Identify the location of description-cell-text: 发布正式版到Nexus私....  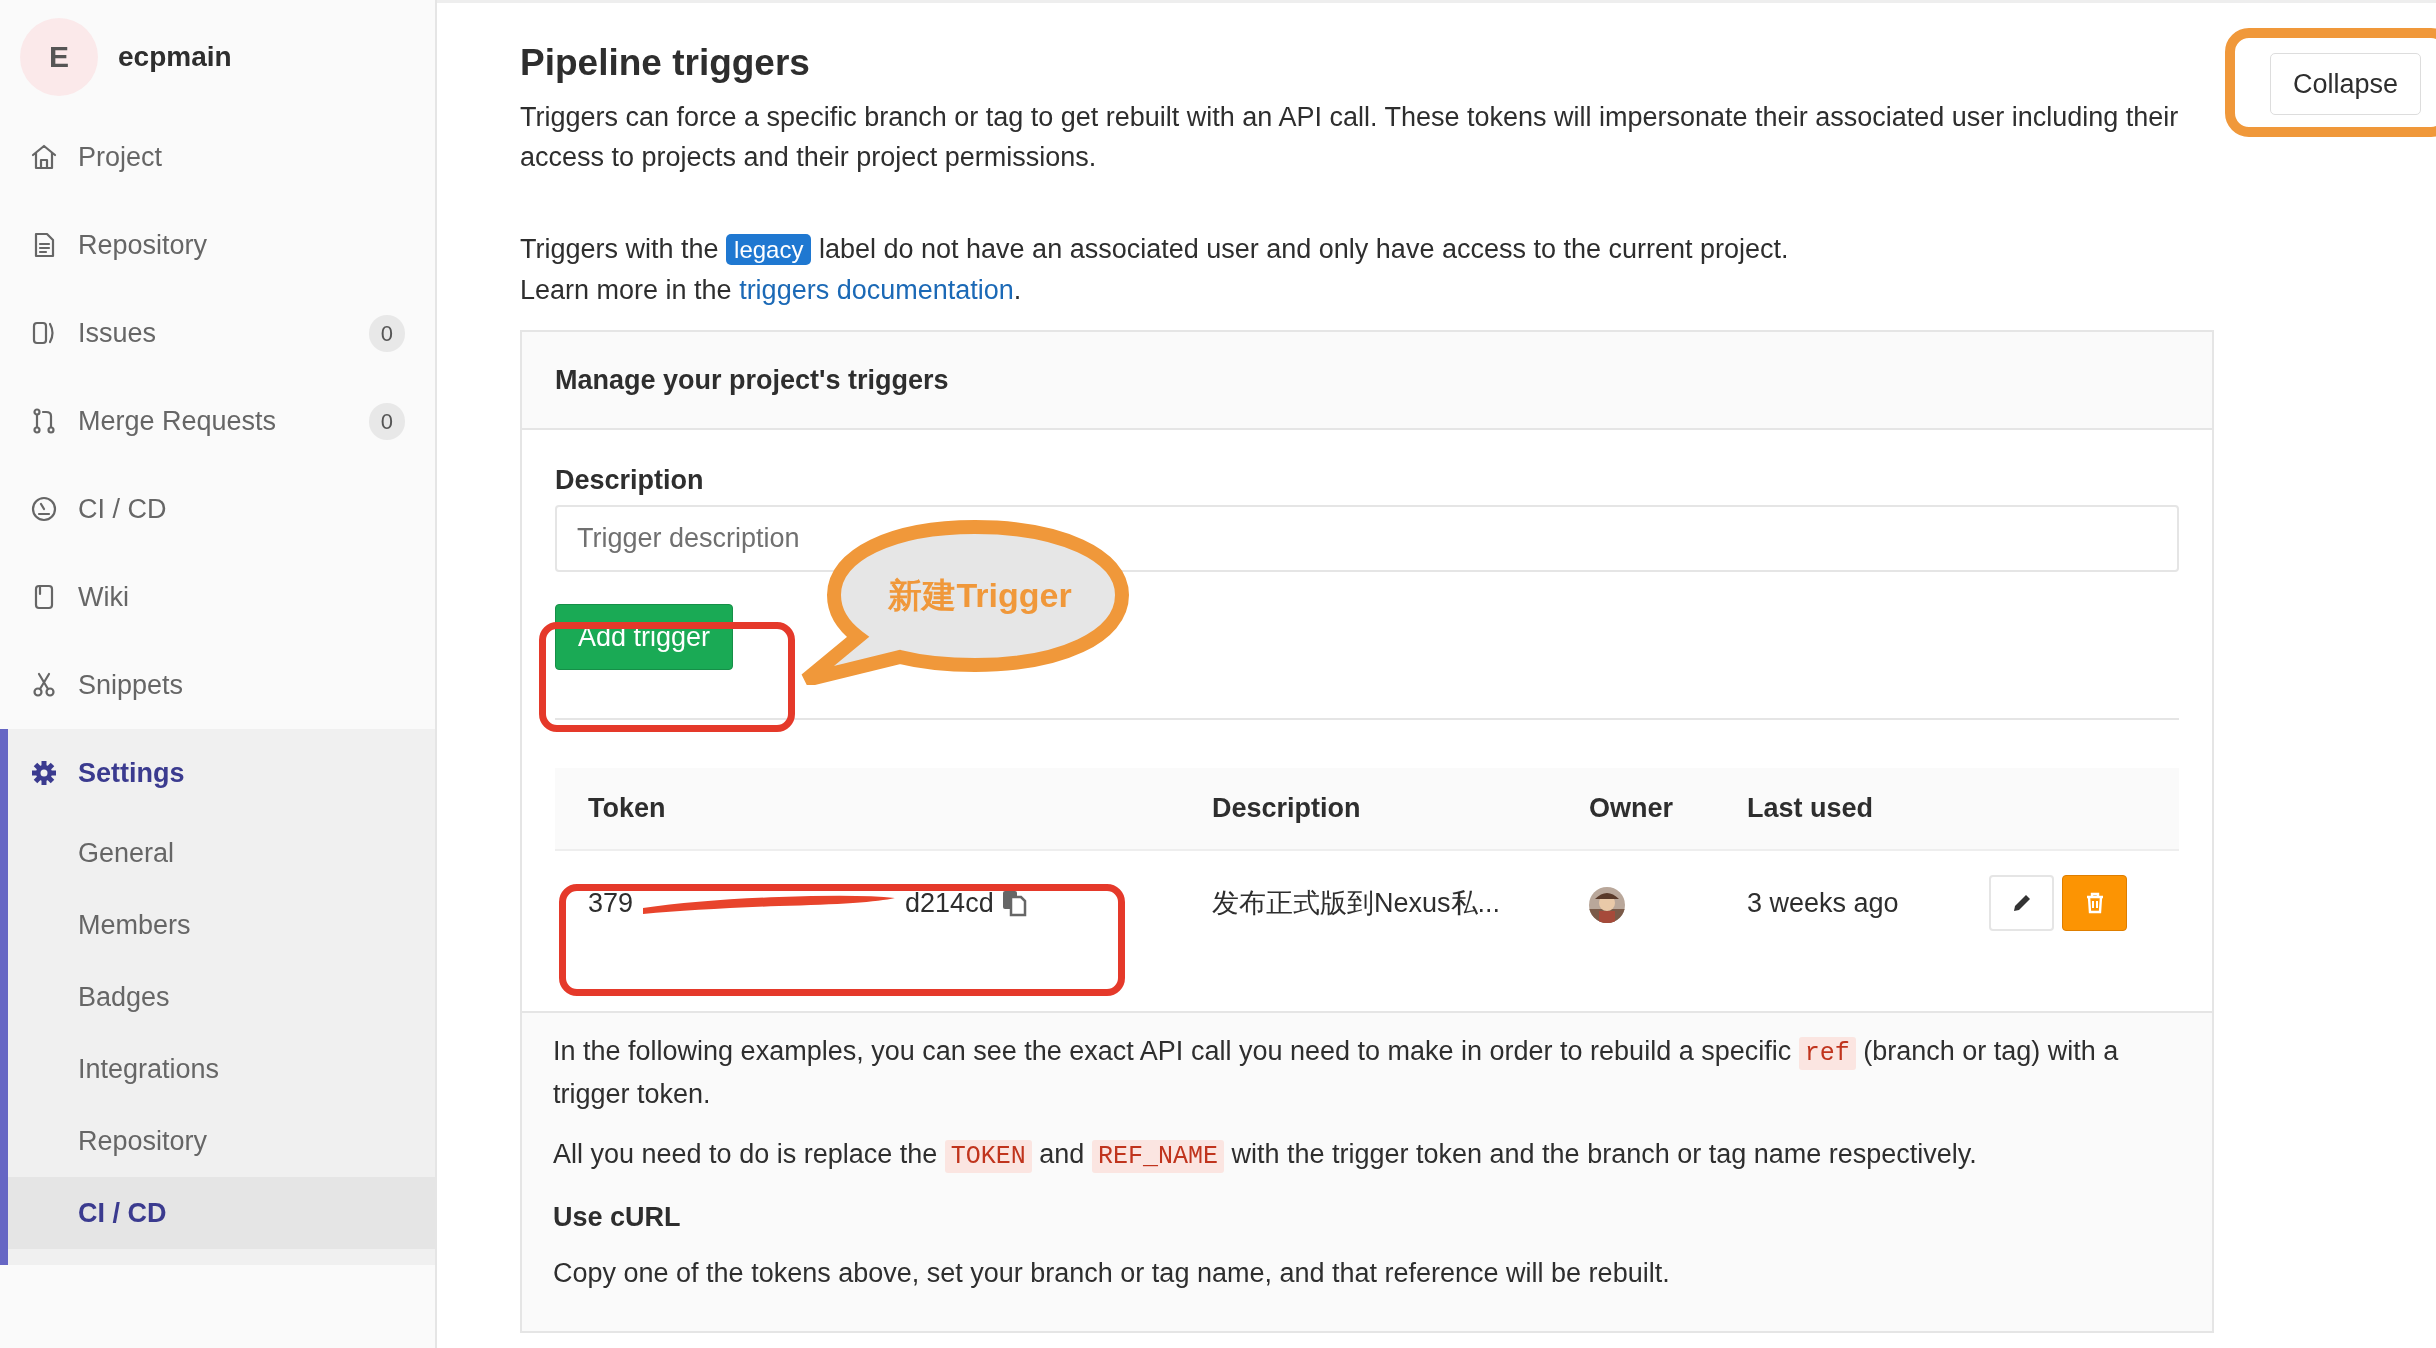
(1357, 903).